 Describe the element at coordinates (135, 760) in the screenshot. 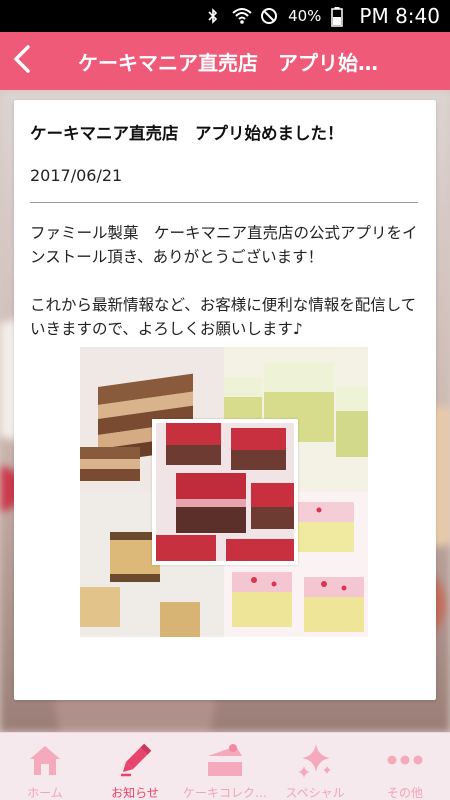

I see `pencil-icon` at that location.